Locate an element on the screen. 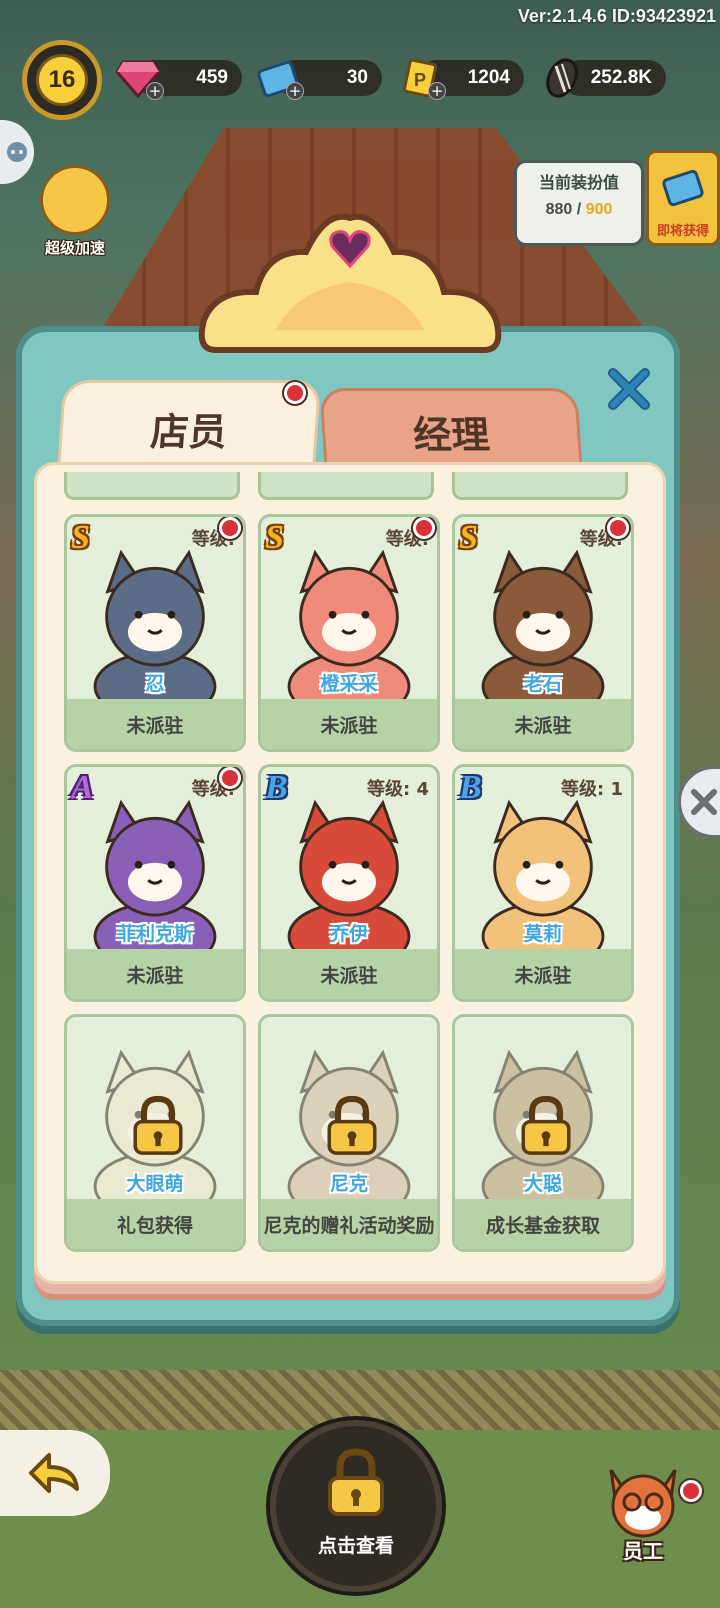 This screenshot has height=1608, width=720. ticket-reward-icon is located at coordinates (683, 188).